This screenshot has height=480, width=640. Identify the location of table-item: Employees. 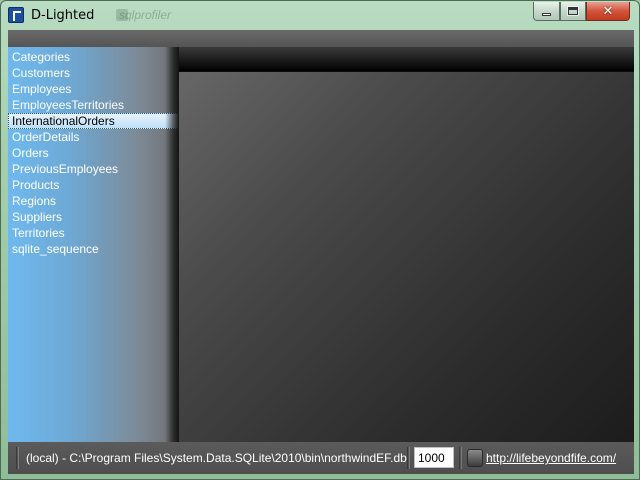
(93, 89).